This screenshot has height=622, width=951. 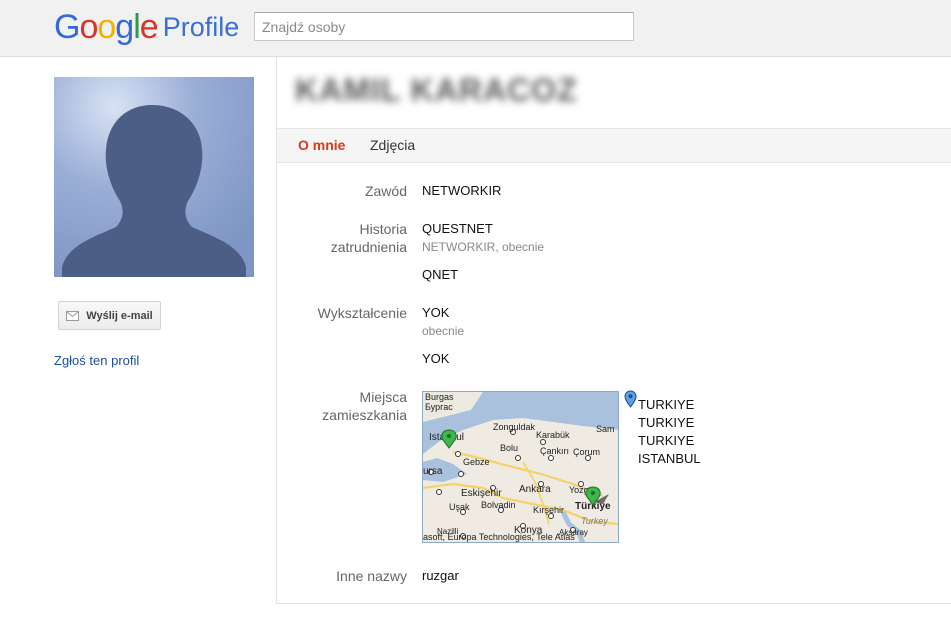 What do you see at coordinates (669, 458) in the screenshot?
I see `place-item: ISTANBUL` at bounding box center [669, 458].